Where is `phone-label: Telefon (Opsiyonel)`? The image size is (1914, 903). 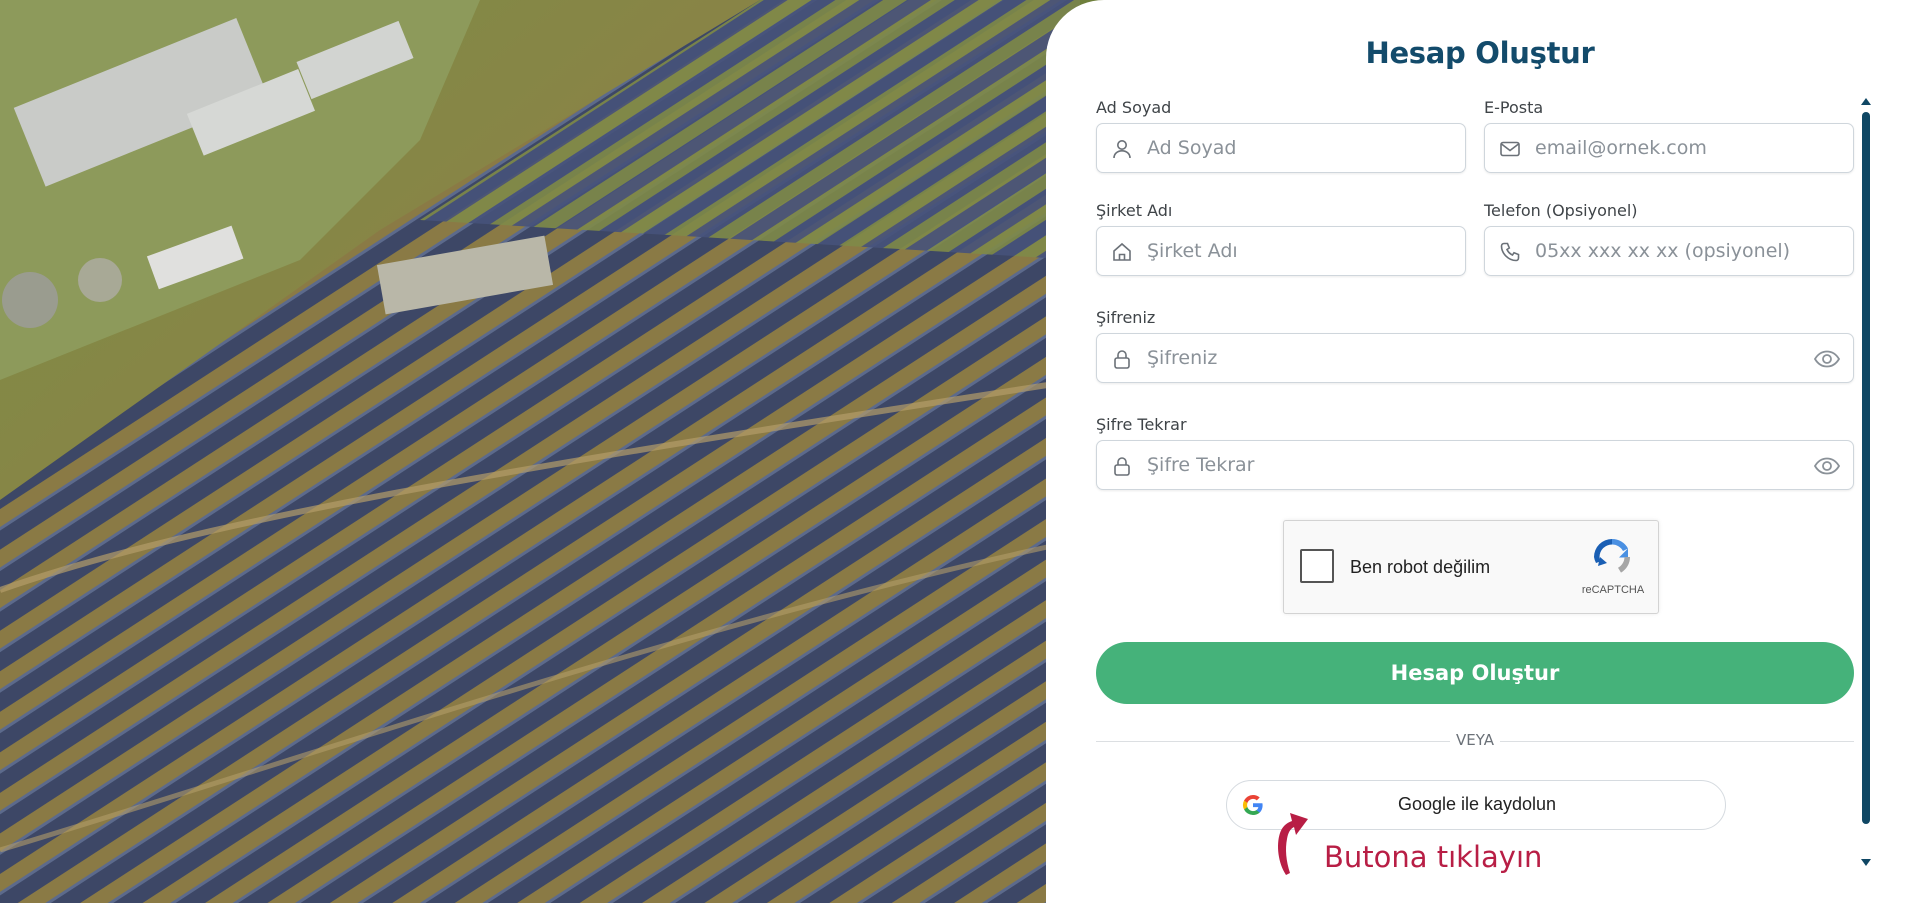
phone-label: Telefon (Opsiyonel) is located at coordinates (1561, 210).